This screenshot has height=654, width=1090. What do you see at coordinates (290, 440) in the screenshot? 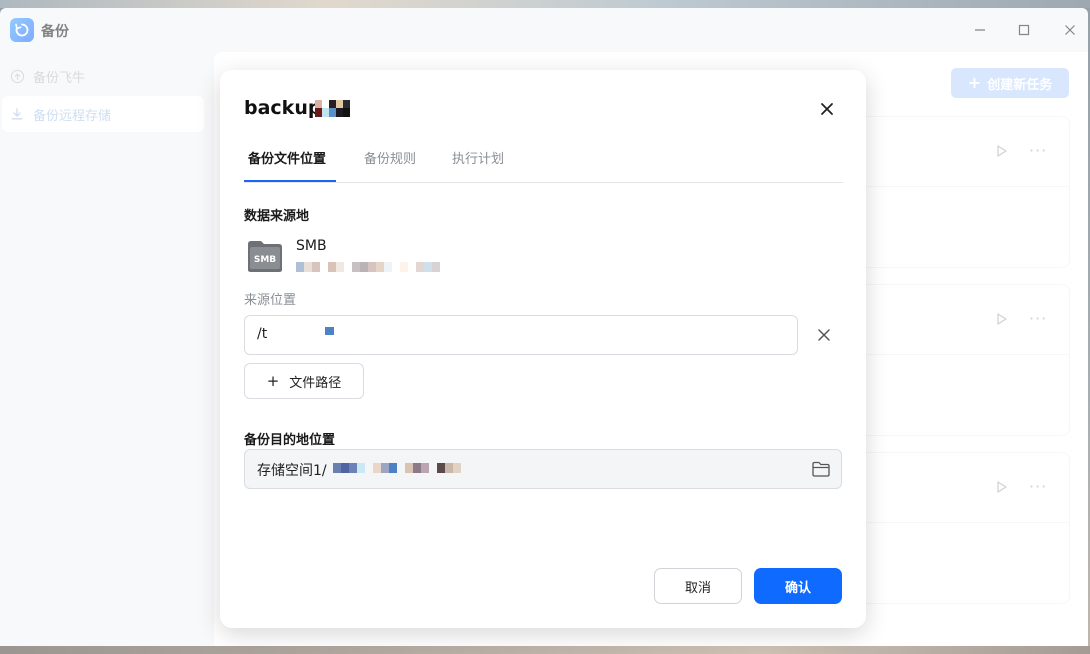
I see `destination-section-label: 备份目的地位置` at bounding box center [290, 440].